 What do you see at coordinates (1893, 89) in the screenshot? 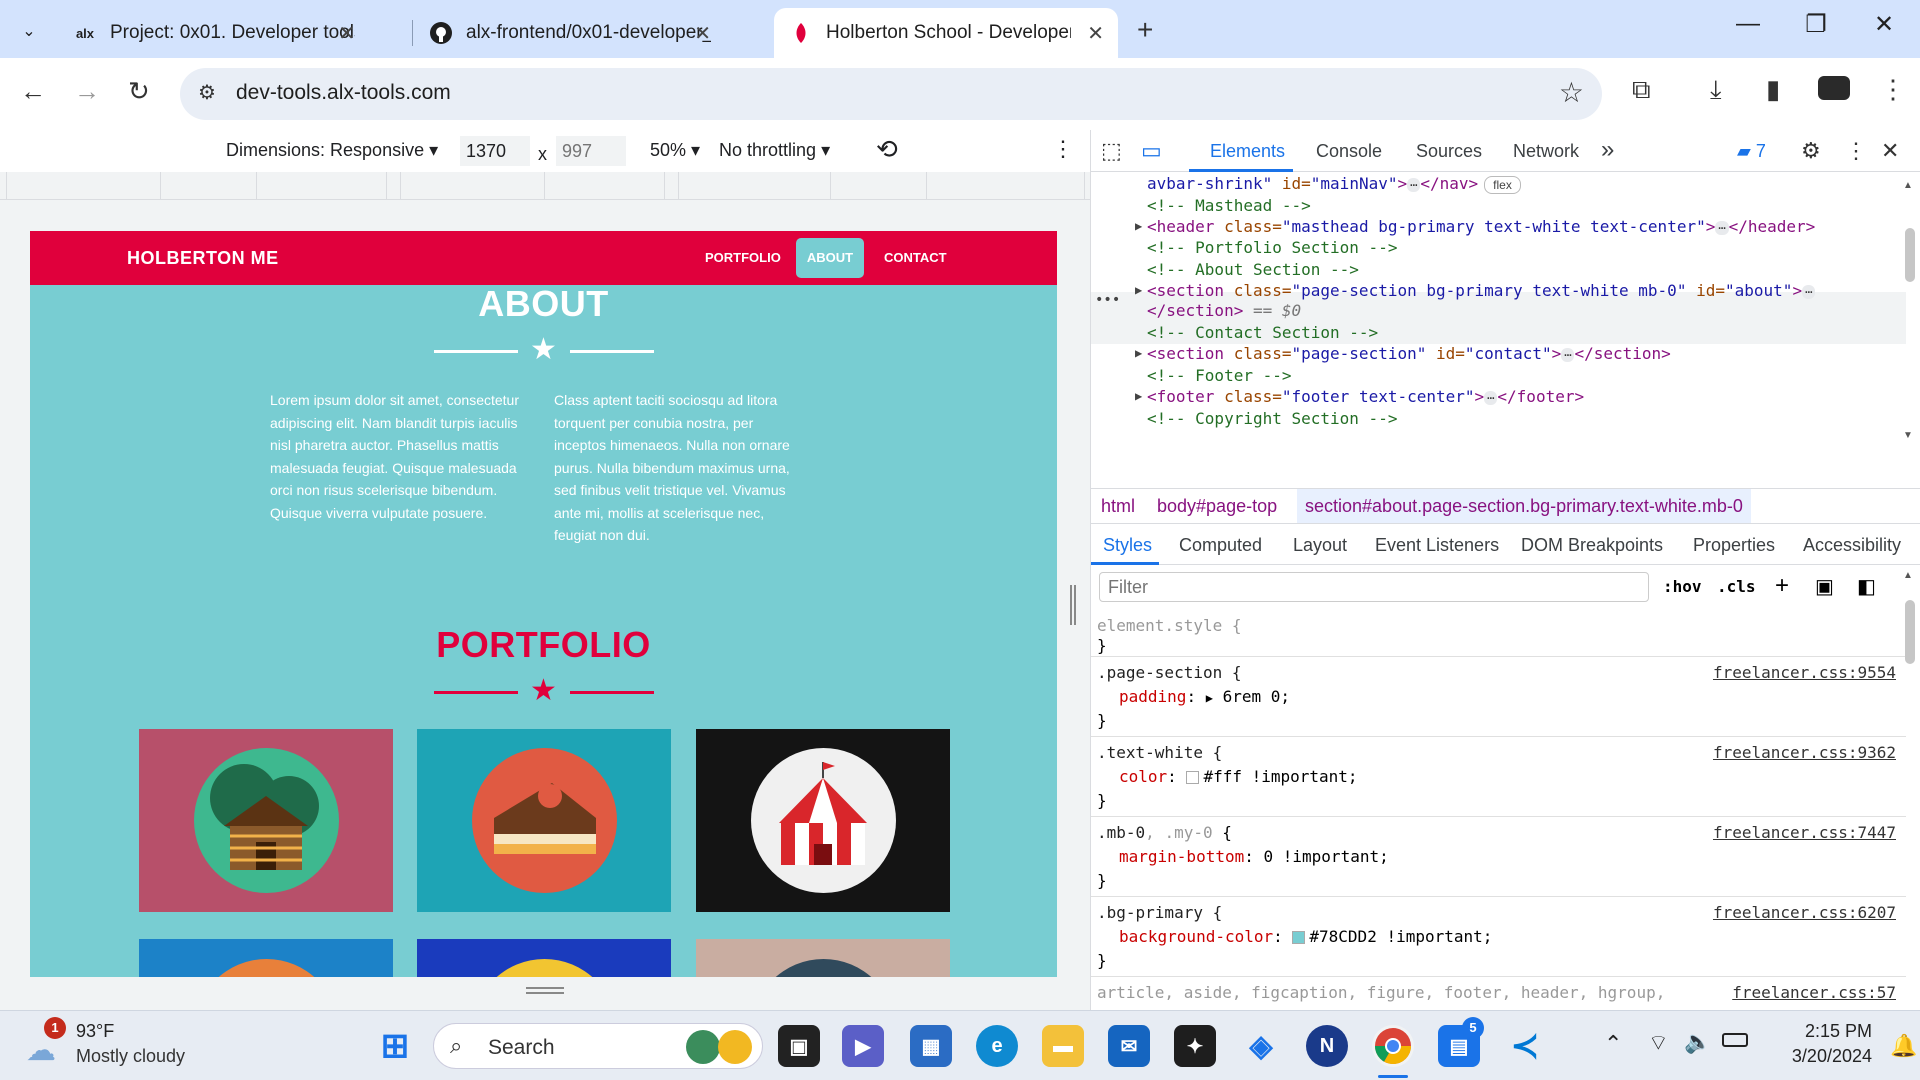
I see `menu-icon: ⋮` at bounding box center [1893, 89].